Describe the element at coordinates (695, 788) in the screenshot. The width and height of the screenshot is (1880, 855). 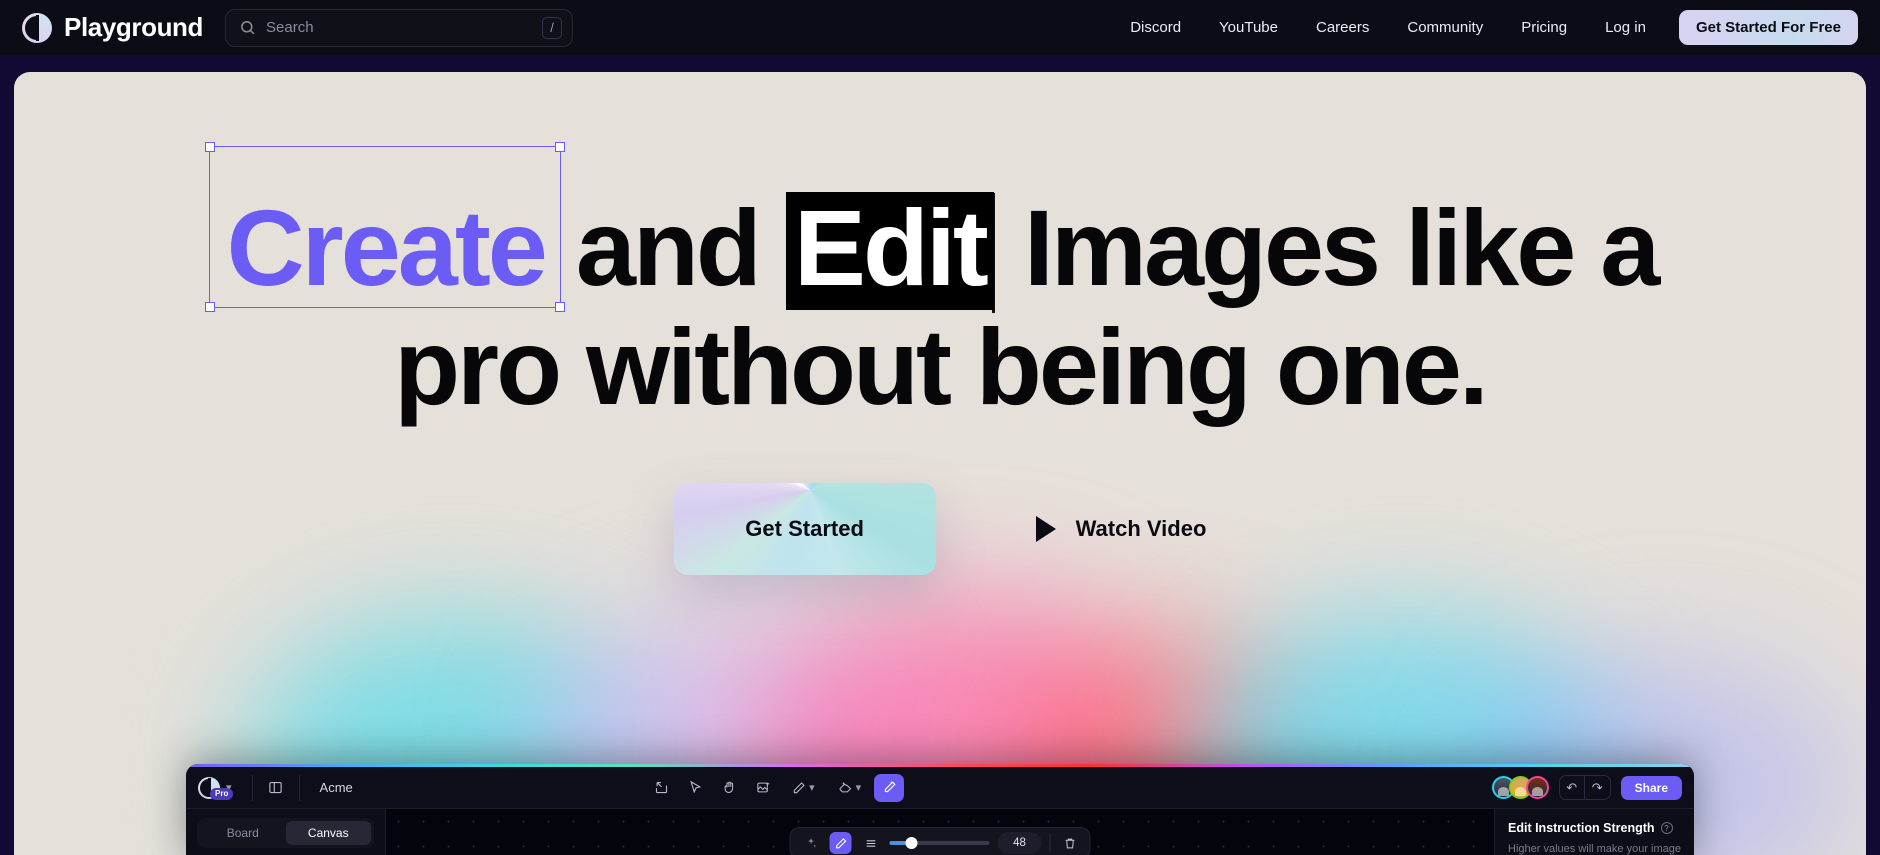
I see `cursor-select-icon` at that location.